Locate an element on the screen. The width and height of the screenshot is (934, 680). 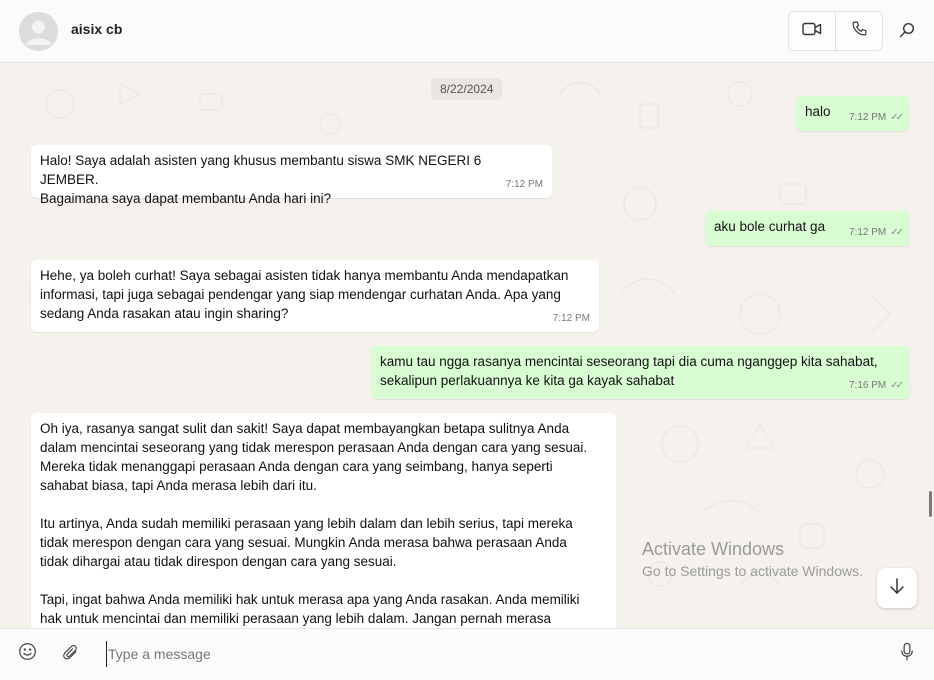
call-button-group is located at coordinates (835, 31).